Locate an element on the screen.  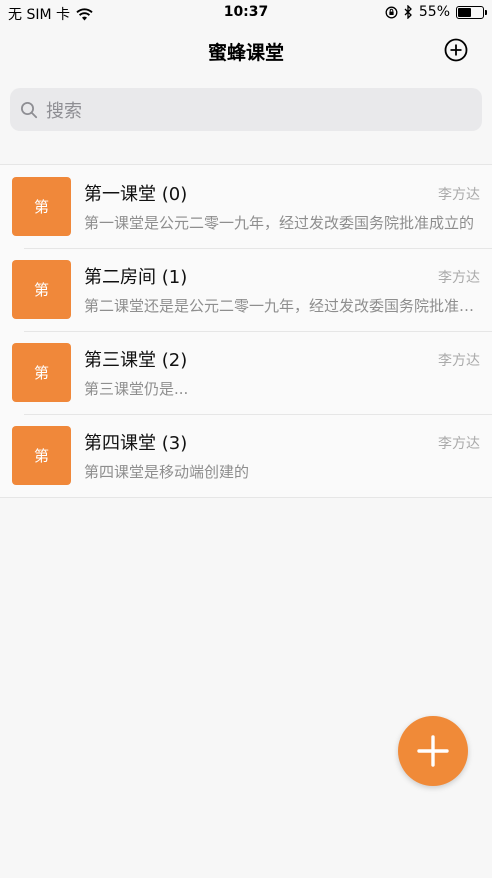
orientation-lock-icon is located at coordinates (391, 12).